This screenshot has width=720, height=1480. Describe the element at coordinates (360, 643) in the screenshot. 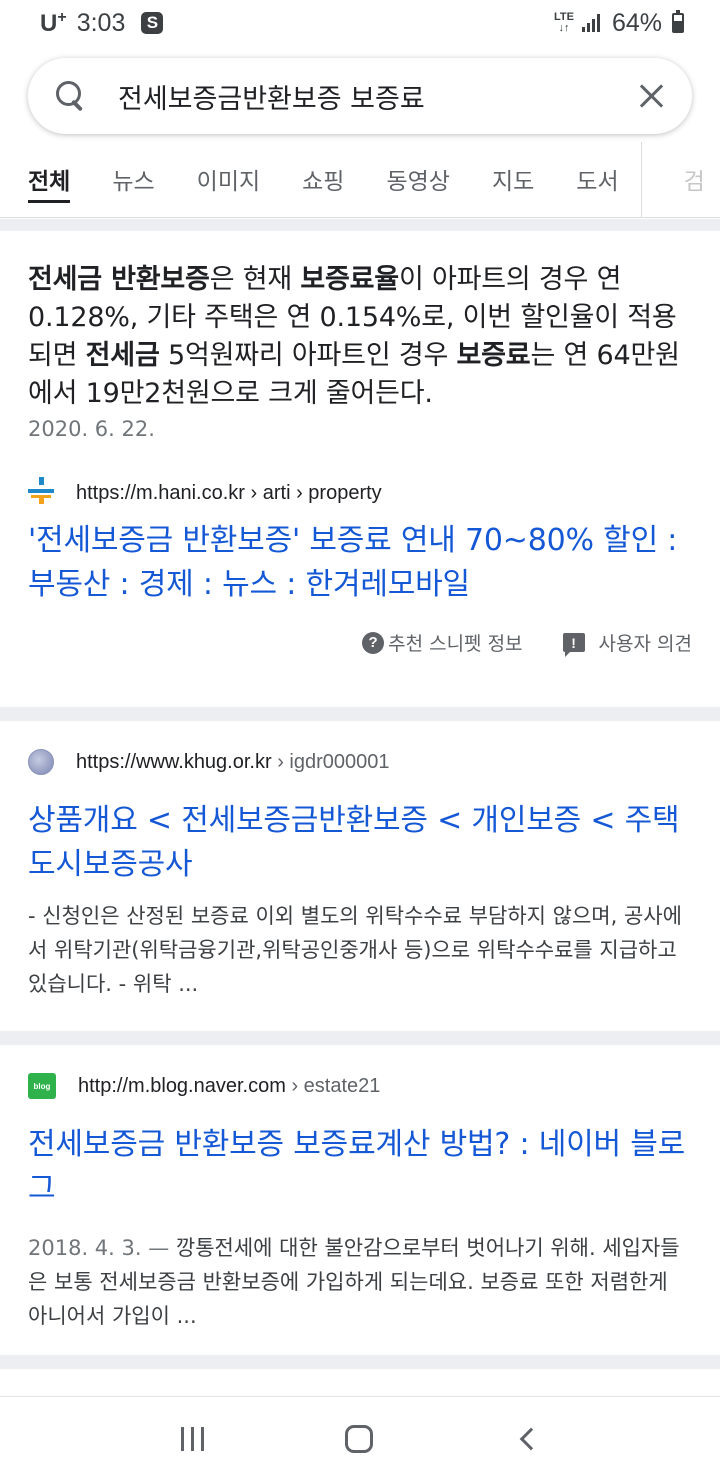

I see `snippet-feedback-row: ? 추천 스니펫 정보 ! 사용자 의견` at that location.